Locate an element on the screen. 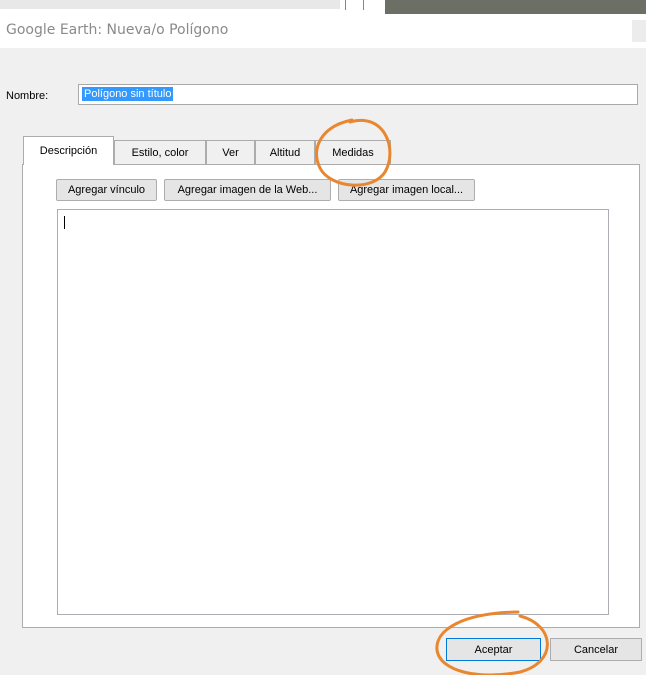 This screenshot has width=646, height=675. tab-medidas: Medidas is located at coordinates (353, 152).